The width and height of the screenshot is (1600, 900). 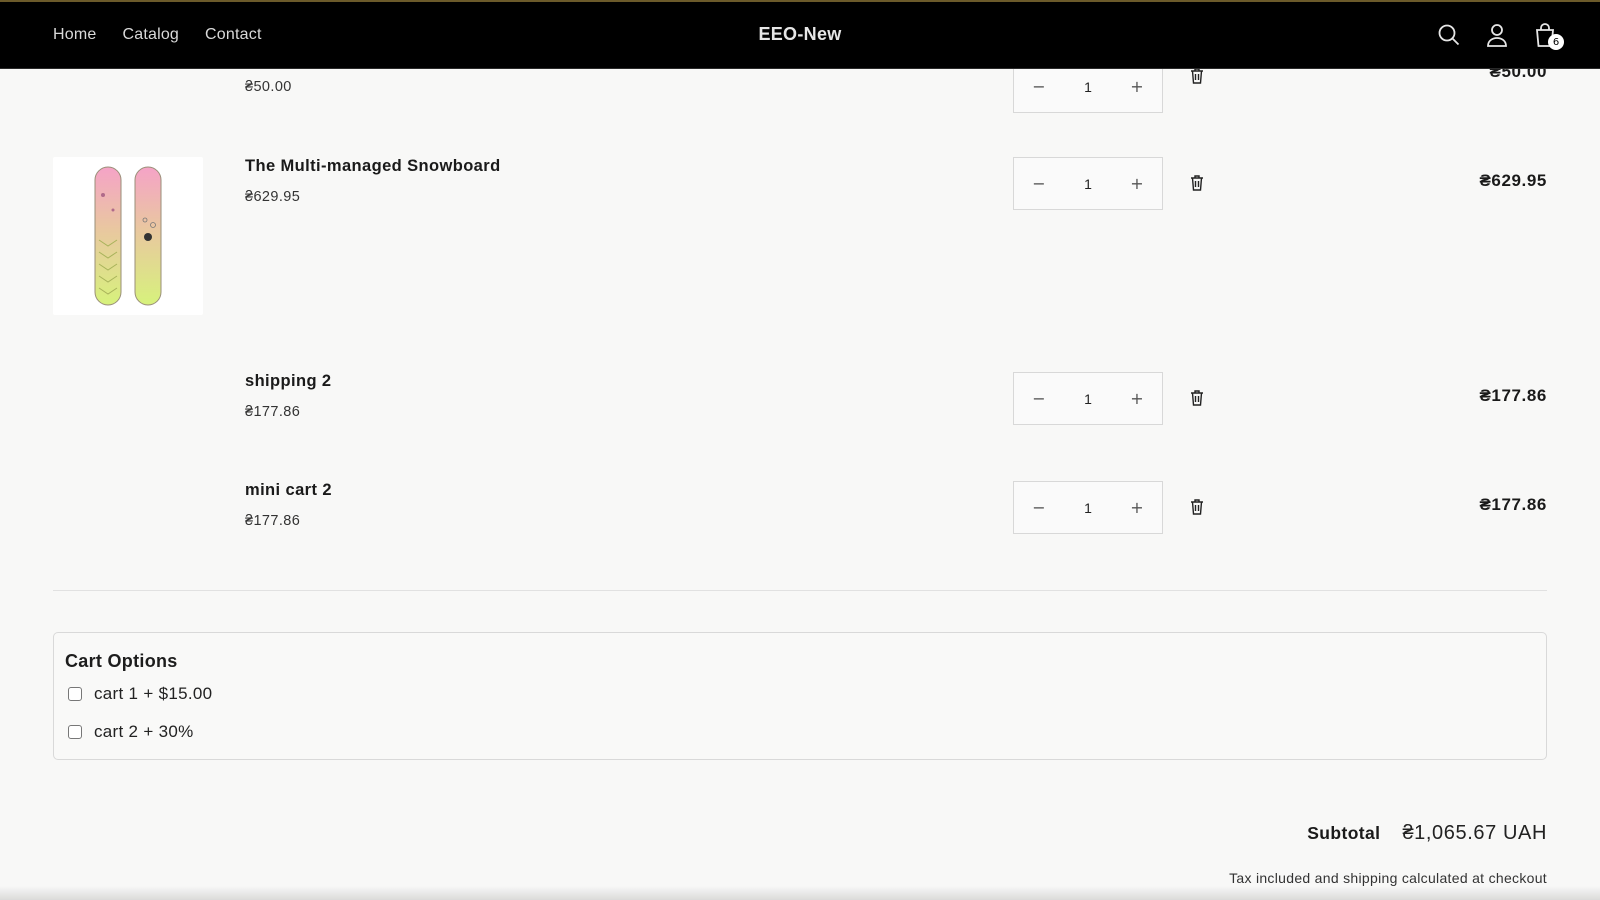 I want to click on product-image, so click(x=128, y=236).